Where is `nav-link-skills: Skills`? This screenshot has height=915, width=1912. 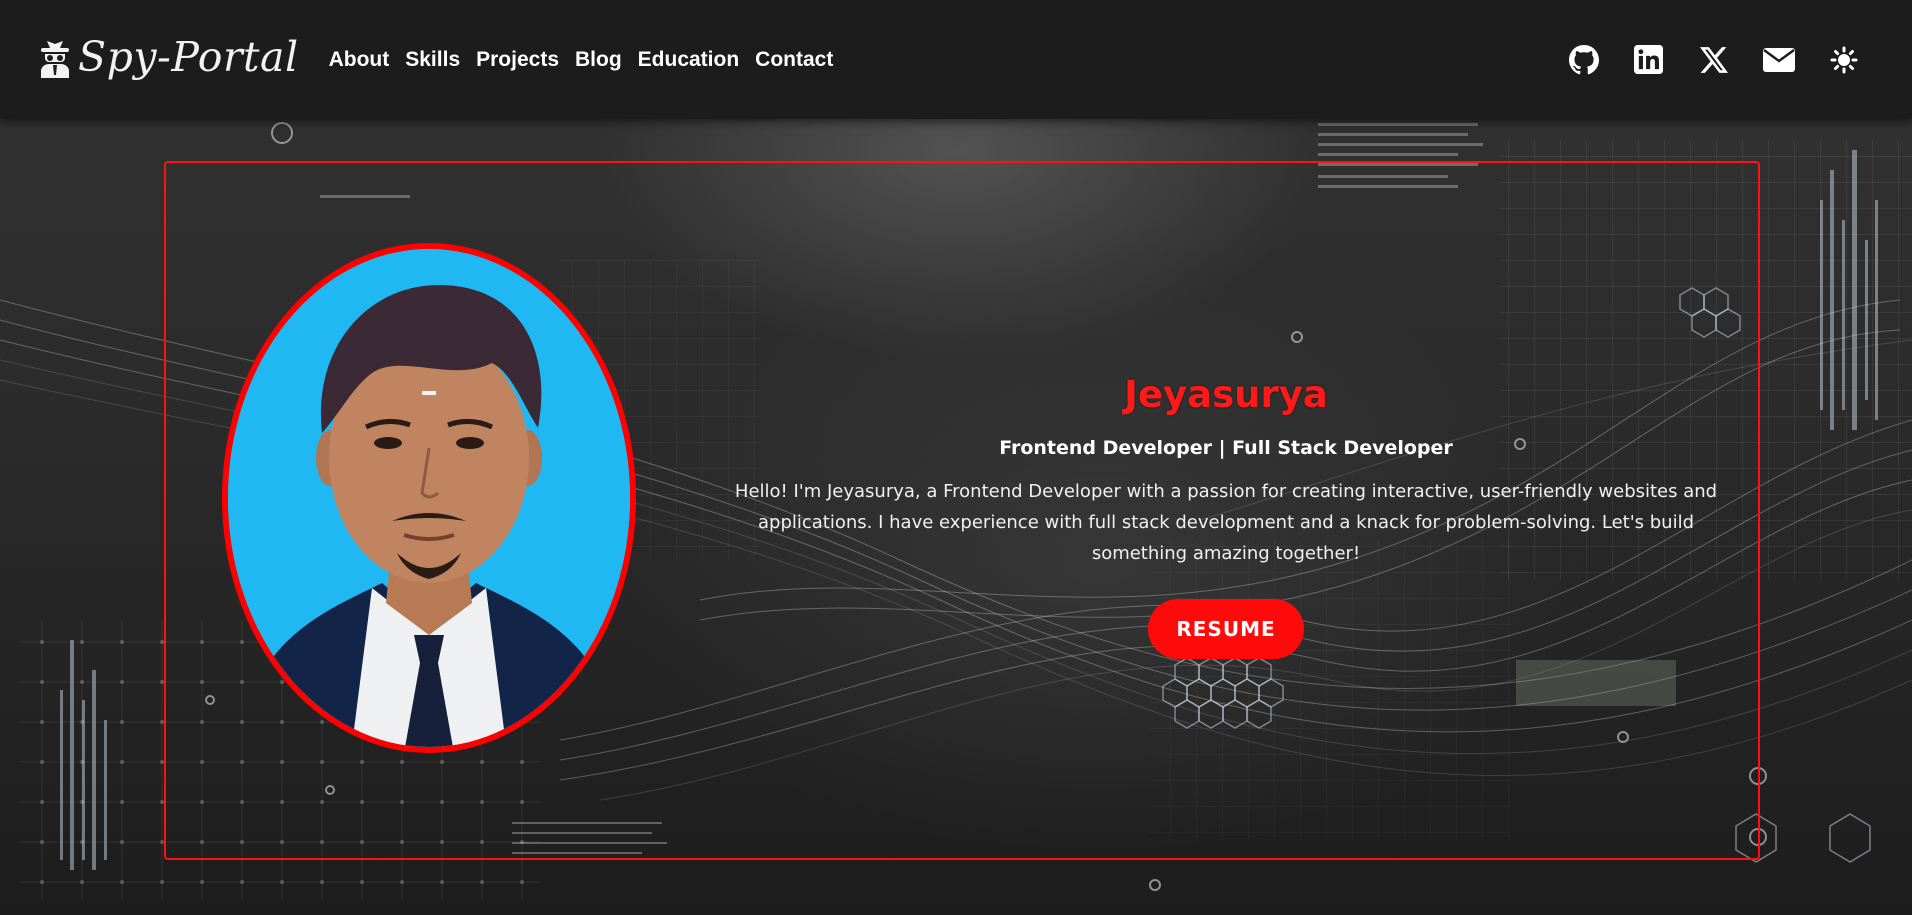
nav-link-skills: Skills is located at coordinates (432, 59).